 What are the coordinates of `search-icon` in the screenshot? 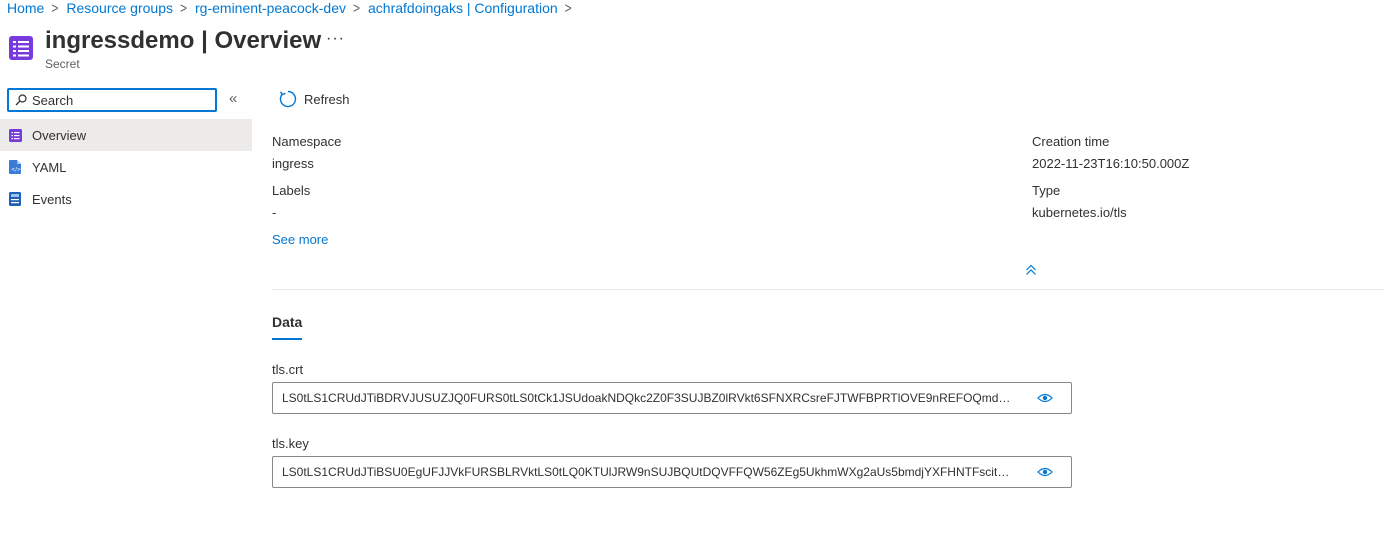 It's located at (21, 100).